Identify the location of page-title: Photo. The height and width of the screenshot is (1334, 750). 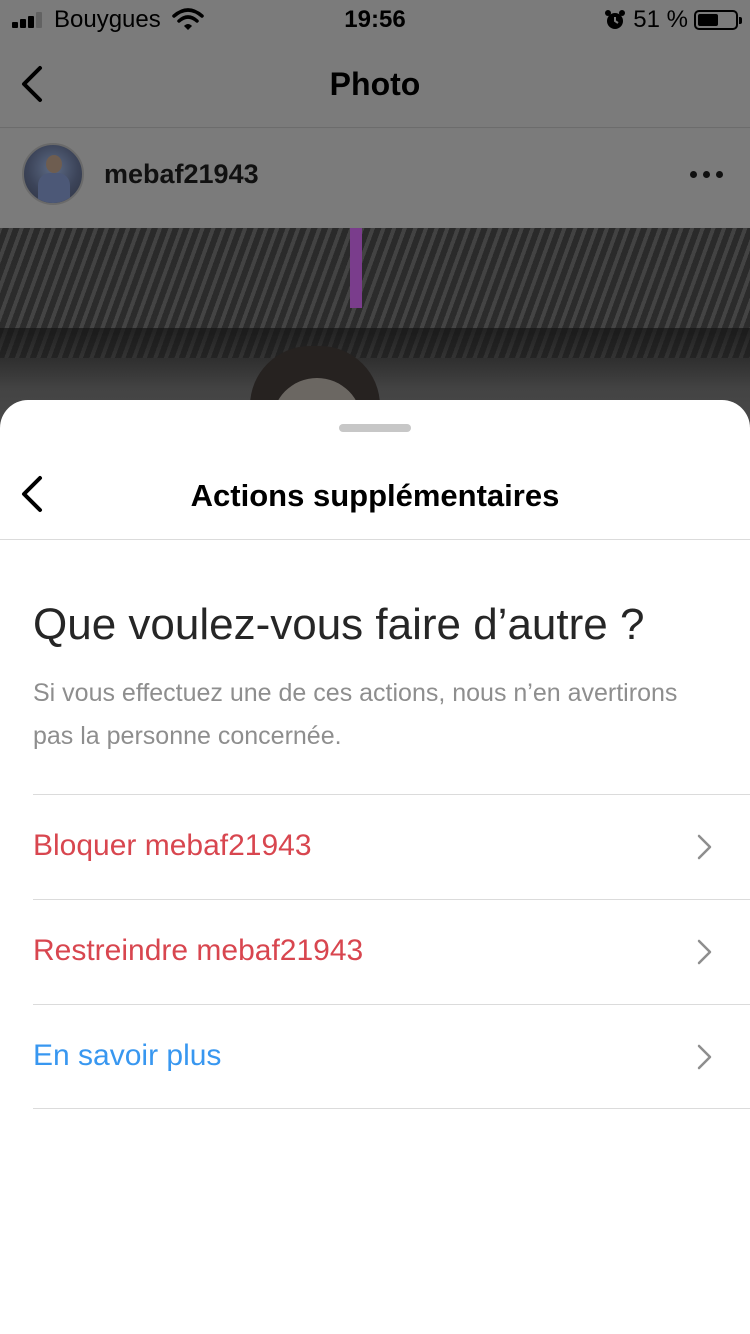
(375, 84).